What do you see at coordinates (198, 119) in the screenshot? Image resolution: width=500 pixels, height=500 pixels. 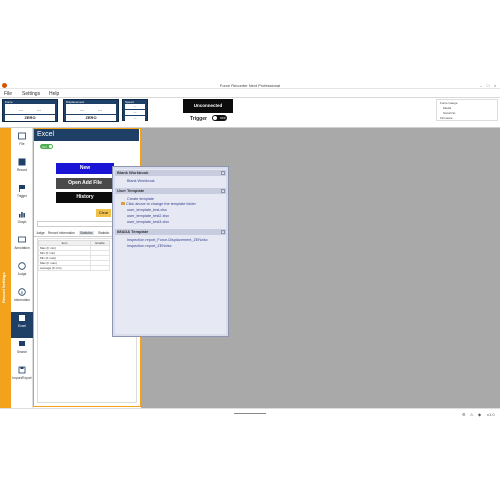 I see `trigger-label: Trigger` at bounding box center [198, 119].